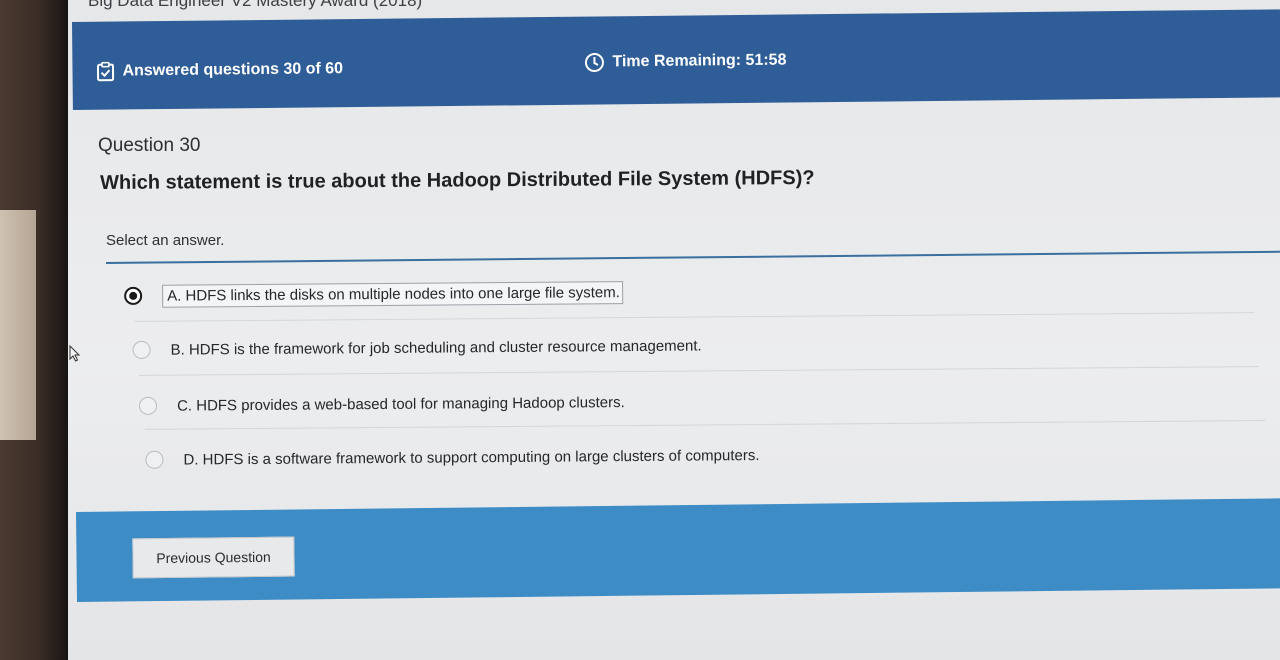 The image size is (1280, 660). Describe the element at coordinates (133, 295) in the screenshot. I see `radio-button-selected` at that location.